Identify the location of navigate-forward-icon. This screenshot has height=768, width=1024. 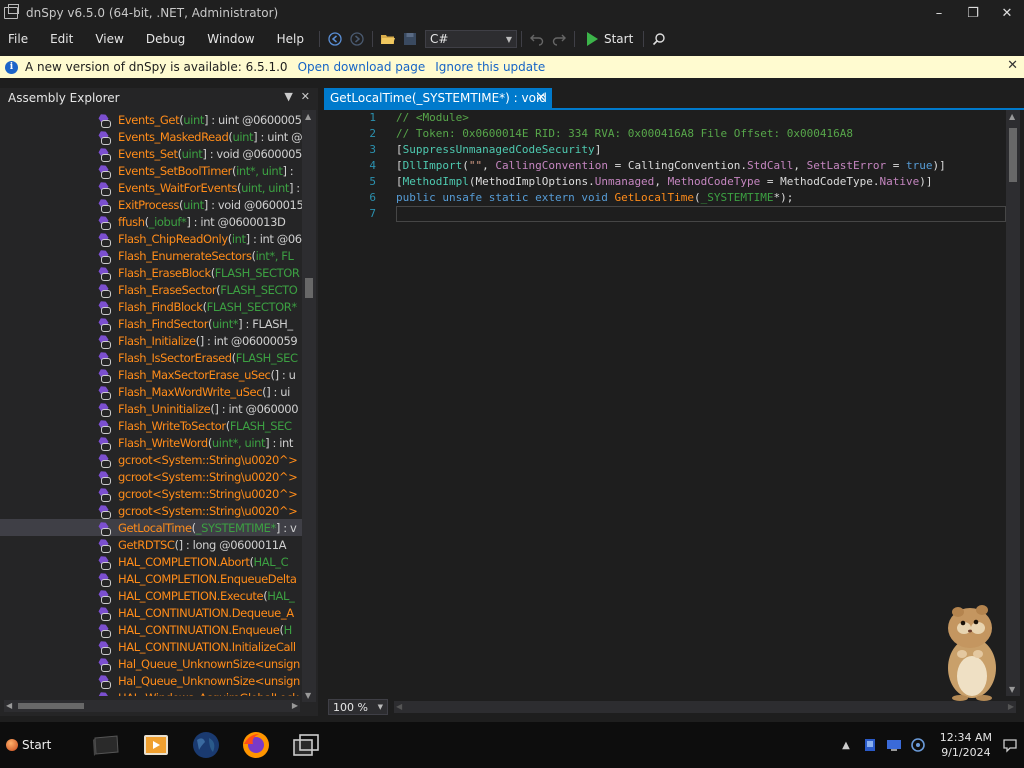
(357, 39).